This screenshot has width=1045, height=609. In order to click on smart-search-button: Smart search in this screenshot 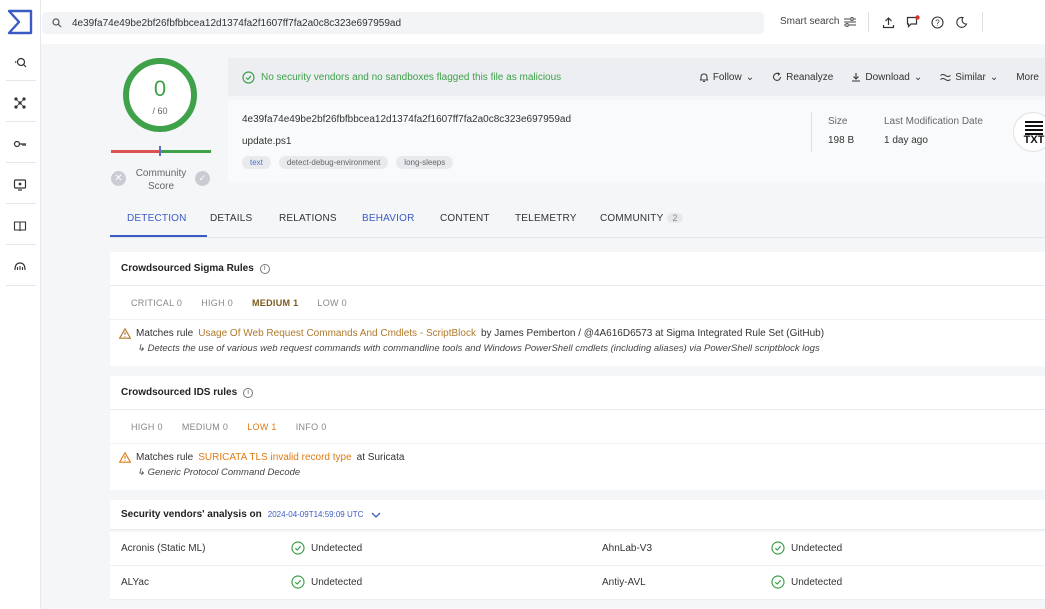, I will do `click(818, 21)`.